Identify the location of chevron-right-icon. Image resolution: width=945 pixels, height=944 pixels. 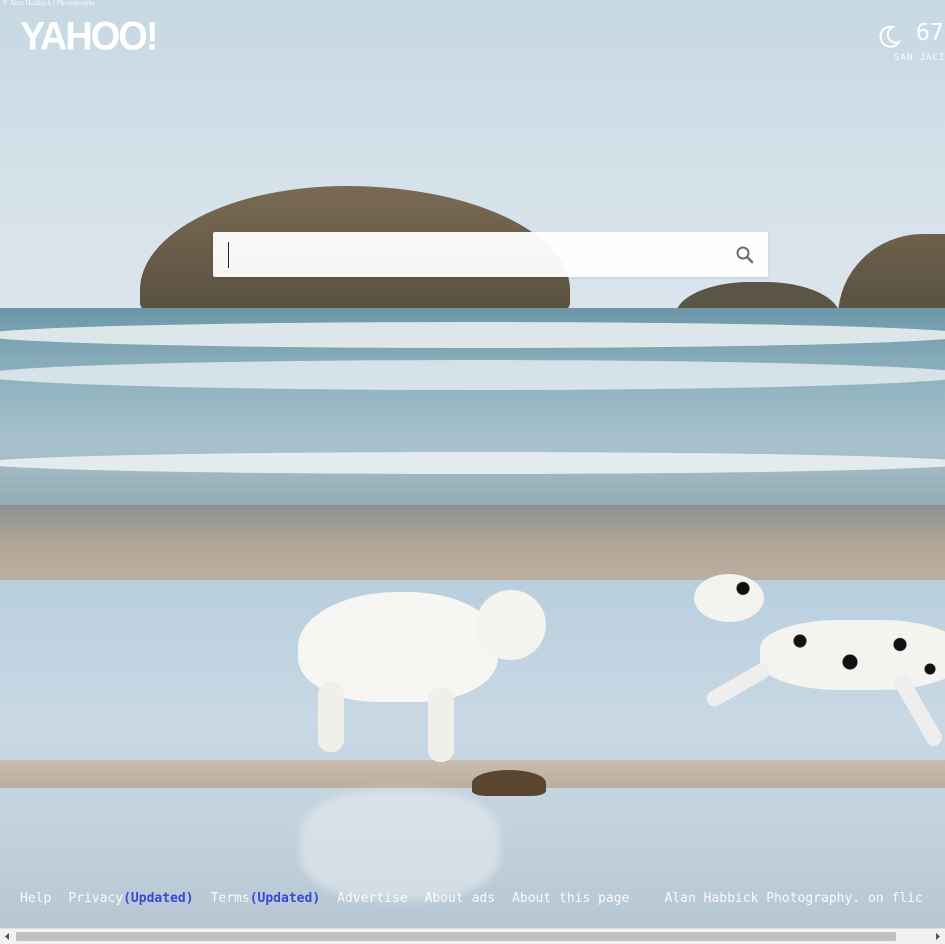
(938, 936).